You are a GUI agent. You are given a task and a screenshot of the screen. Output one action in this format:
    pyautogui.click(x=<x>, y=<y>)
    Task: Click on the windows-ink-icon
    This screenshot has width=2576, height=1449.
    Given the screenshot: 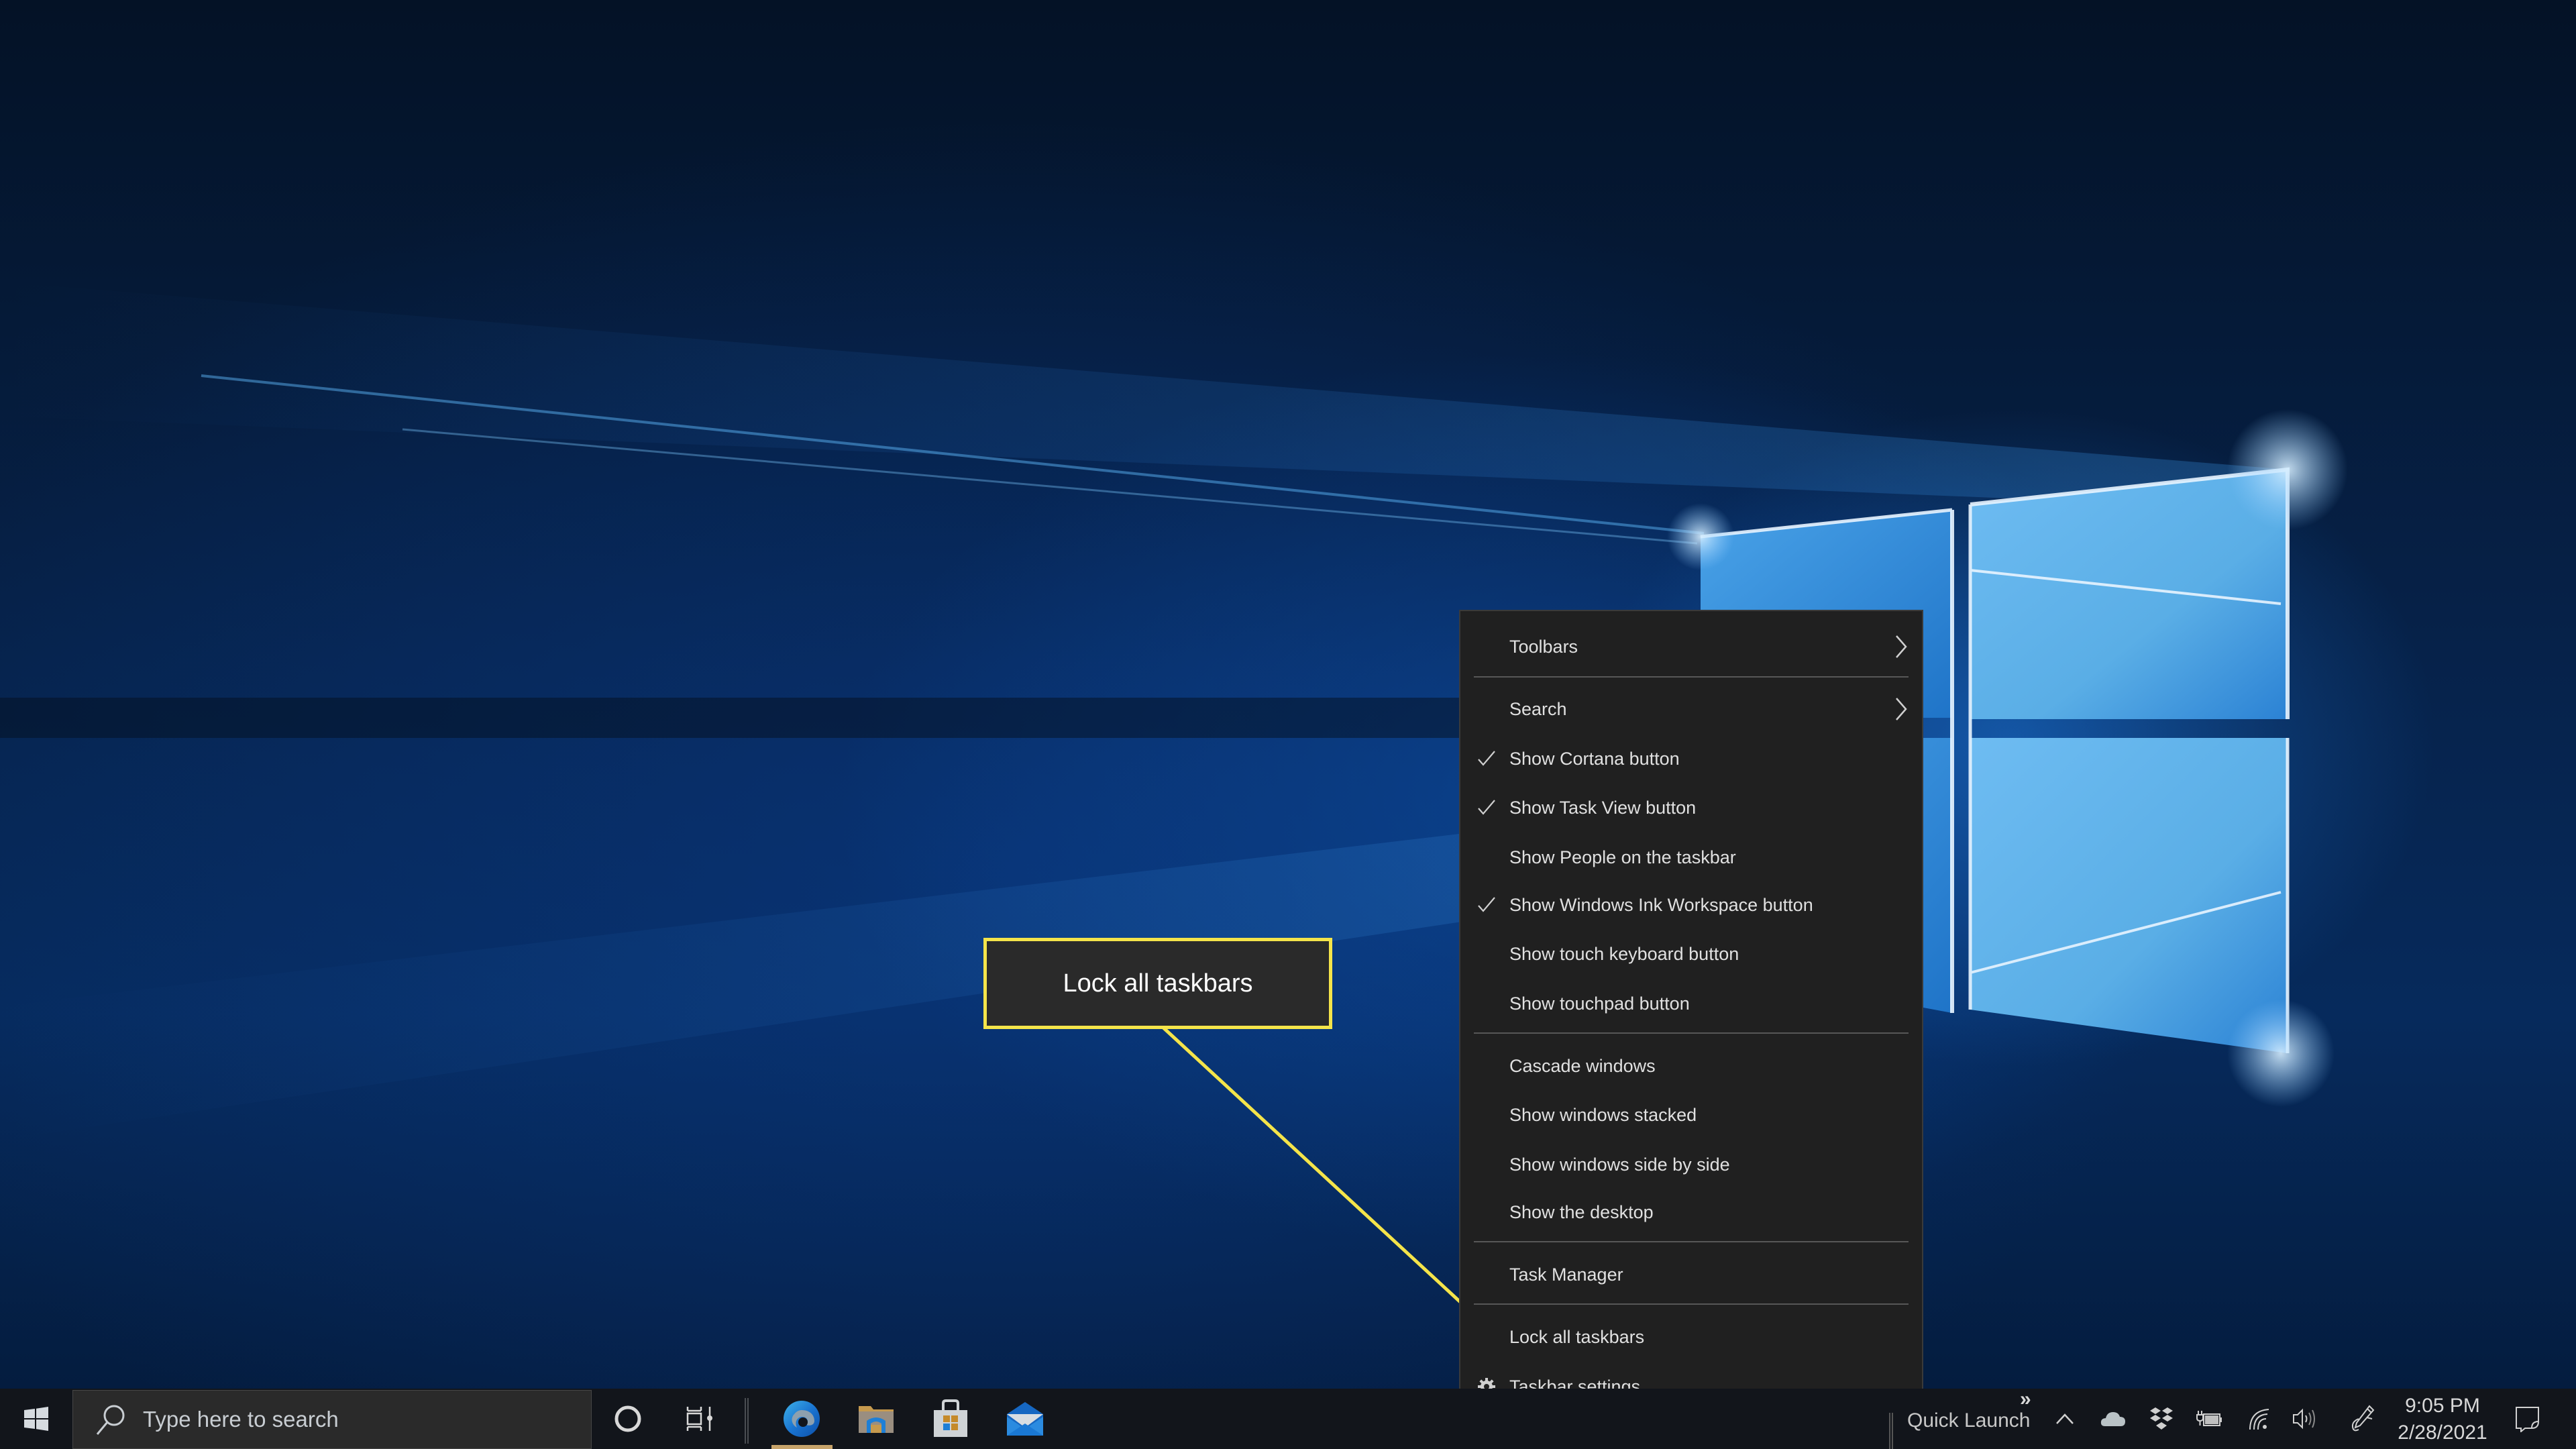 What is the action you would take?
    pyautogui.click(x=2363, y=1418)
    